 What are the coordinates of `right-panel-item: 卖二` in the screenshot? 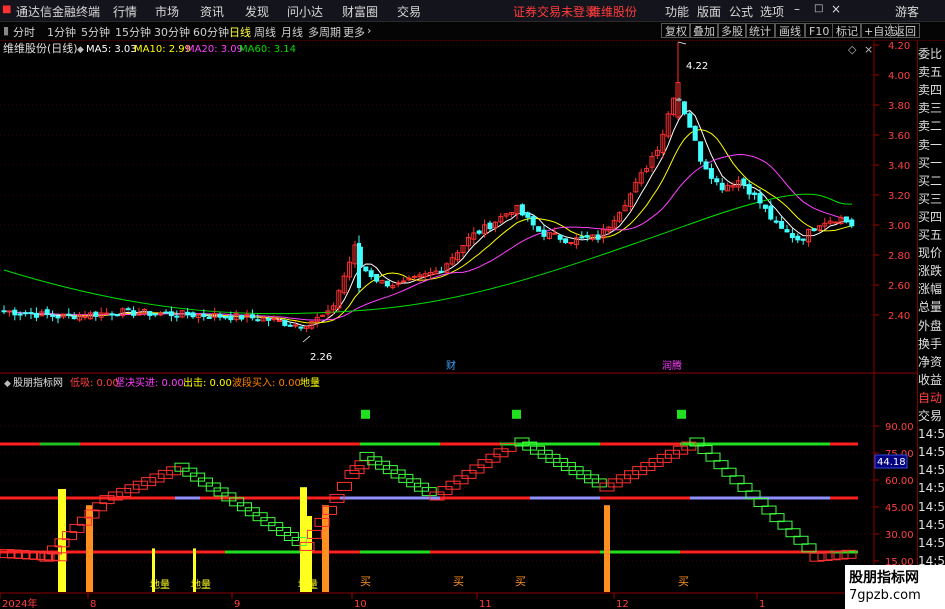 It's located at (931, 126).